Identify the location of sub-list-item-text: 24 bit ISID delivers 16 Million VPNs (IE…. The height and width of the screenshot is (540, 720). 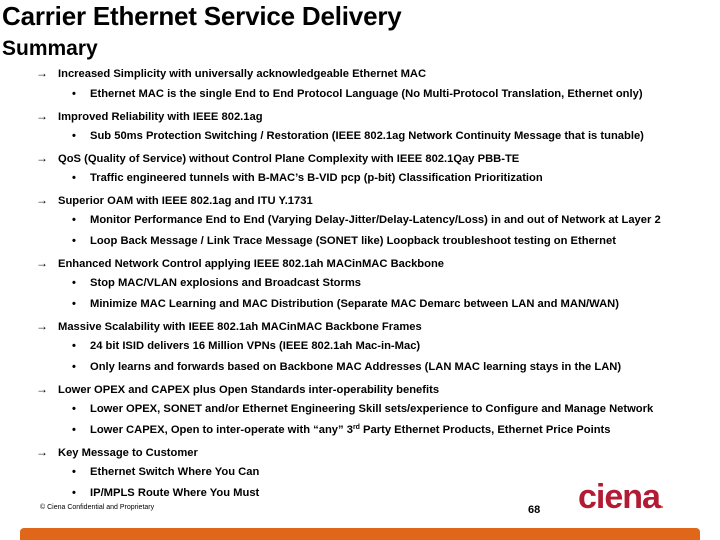
(255, 346).